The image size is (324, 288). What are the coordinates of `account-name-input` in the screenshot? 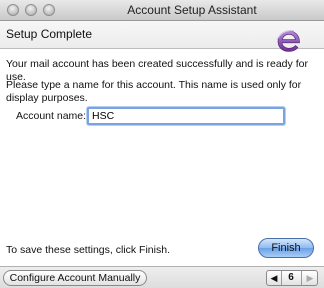 It's located at (186, 116).